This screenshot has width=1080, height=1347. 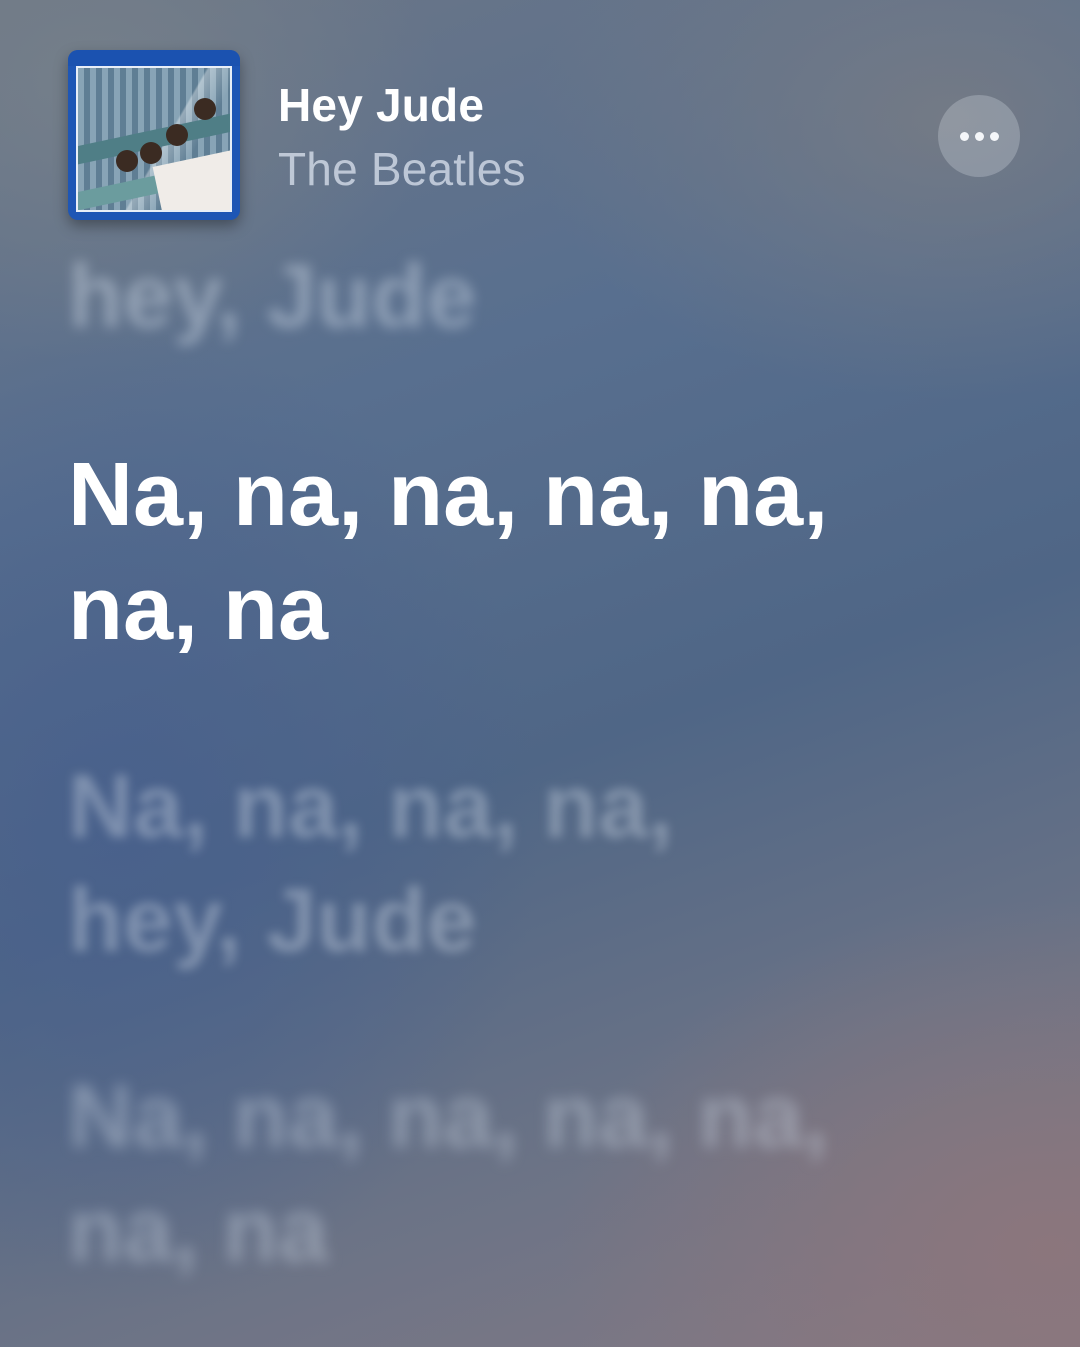 I want to click on more-options-button, so click(x=979, y=136).